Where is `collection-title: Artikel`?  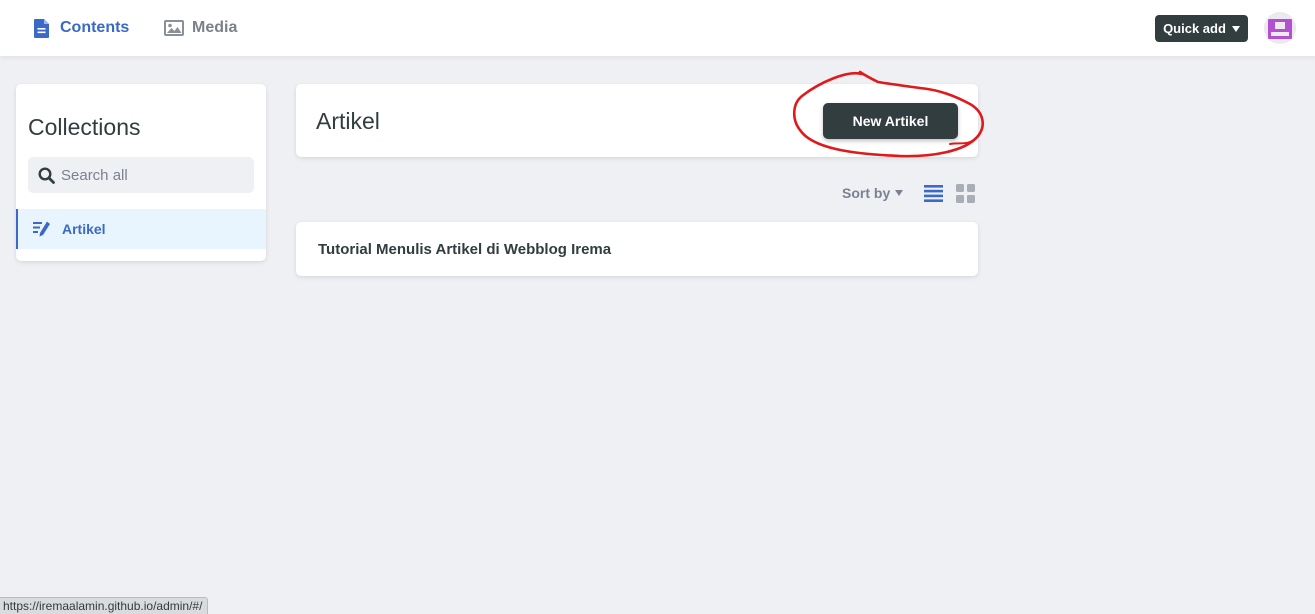 collection-title: Artikel is located at coordinates (348, 121).